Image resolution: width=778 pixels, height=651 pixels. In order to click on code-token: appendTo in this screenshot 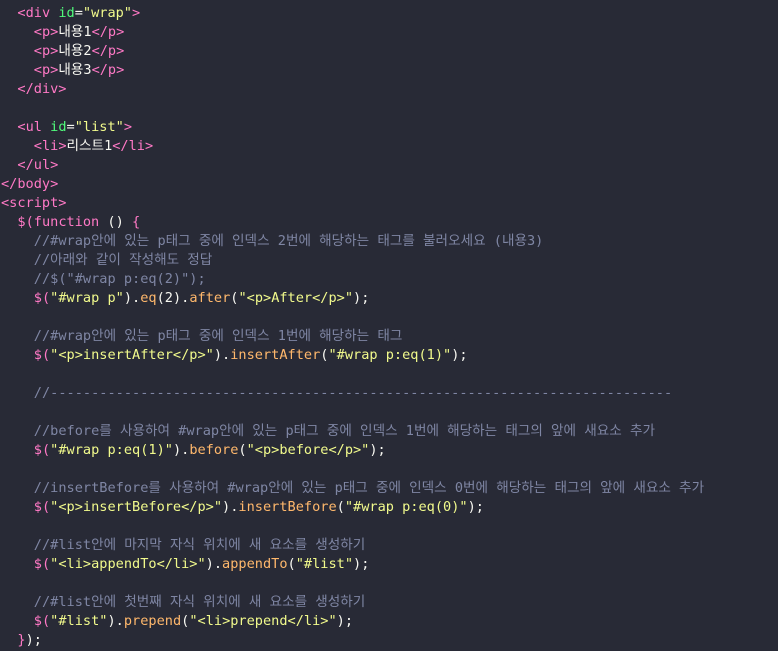, I will do `click(255, 564)`.